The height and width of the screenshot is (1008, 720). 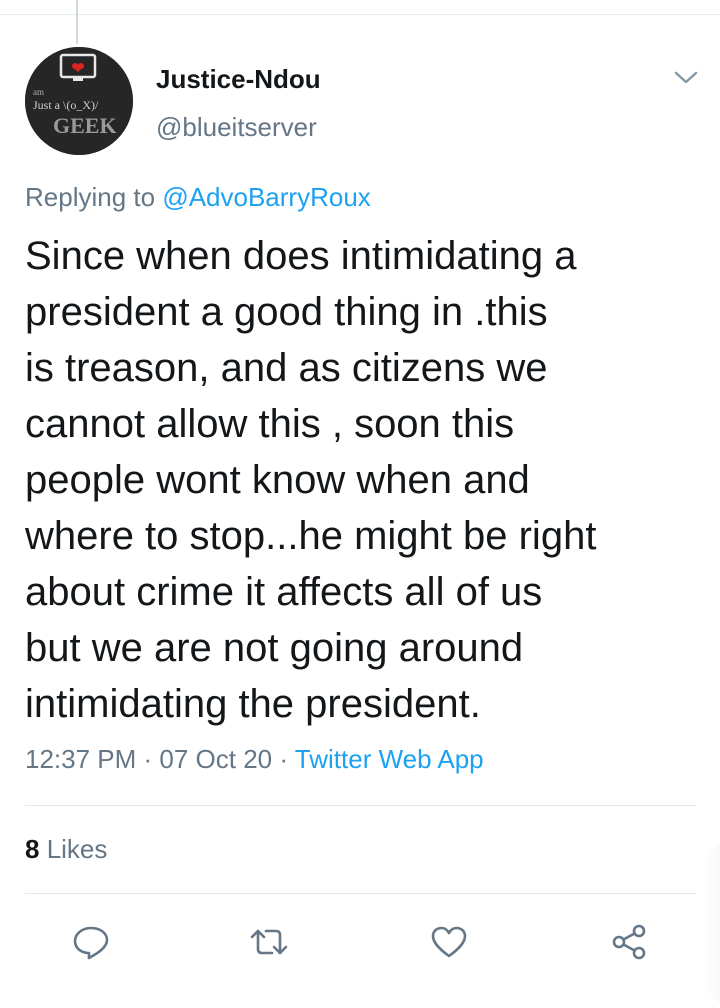 What do you see at coordinates (389, 759) in the screenshot?
I see `tweet-source-link: Twitter Web App` at bounding box center [389, 759].